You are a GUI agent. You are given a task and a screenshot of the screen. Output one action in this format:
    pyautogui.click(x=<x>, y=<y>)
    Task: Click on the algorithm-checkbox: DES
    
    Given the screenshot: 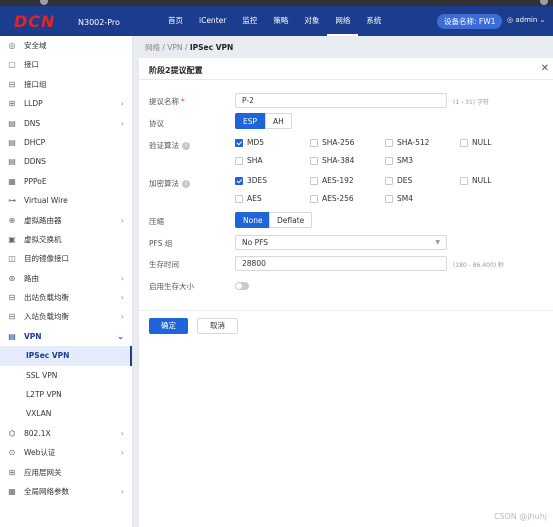 What is the action you would take?
    pyautogui.click(x=398, y=181)
    